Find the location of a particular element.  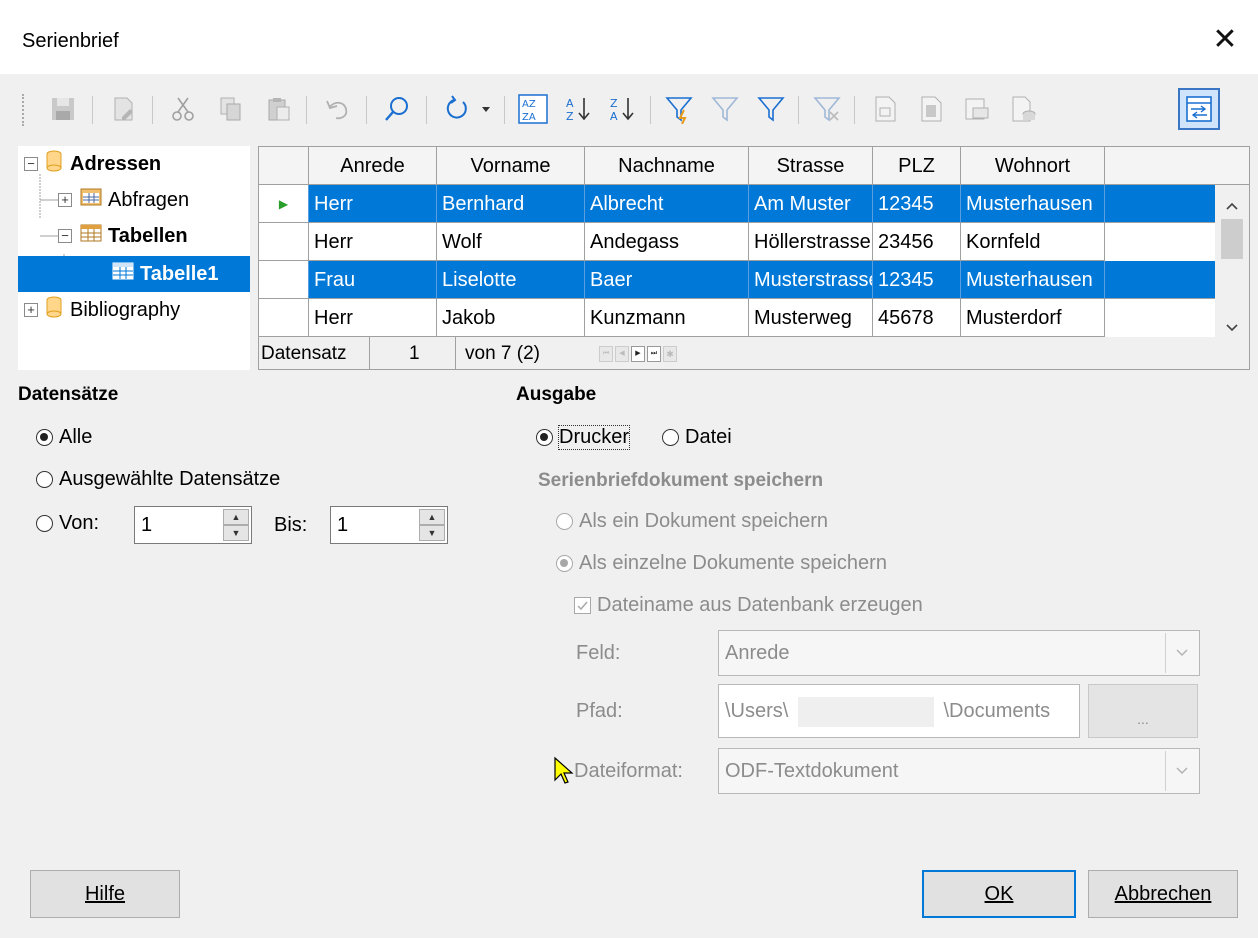

mail-merge-icon is located at coordinates (977, 109).